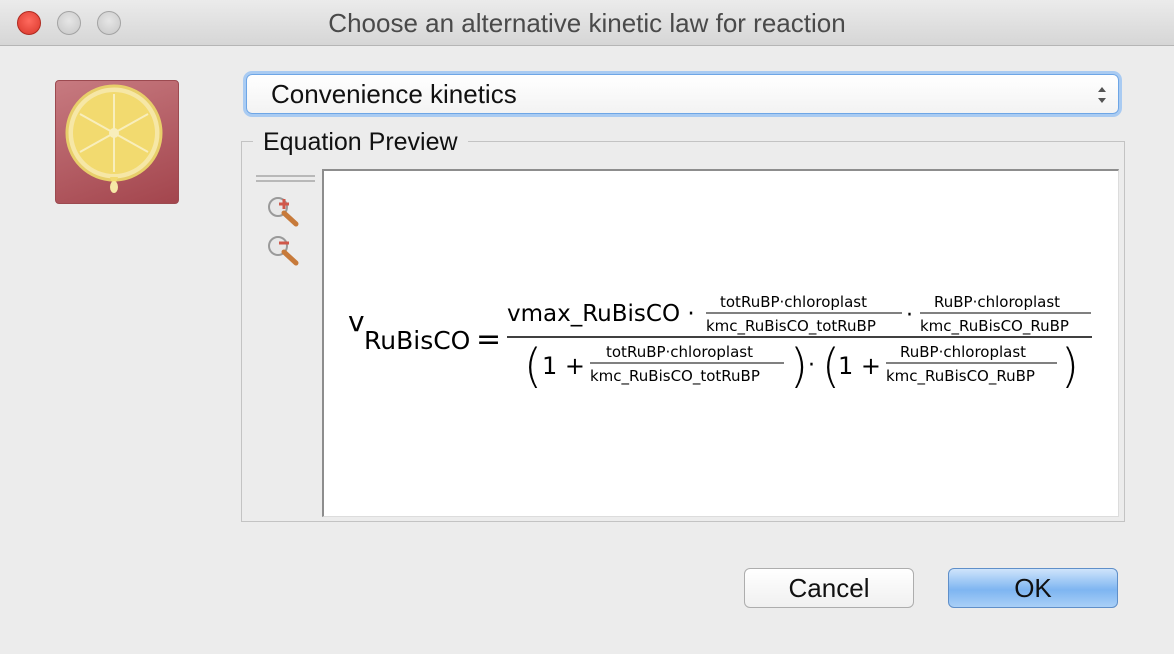 The height and width of the screenshot is (654, 1174). Describe the element at coordinates (682, 94) in the screenshot. I see `kinetic-law-select: Convenience kinetics` at that location.